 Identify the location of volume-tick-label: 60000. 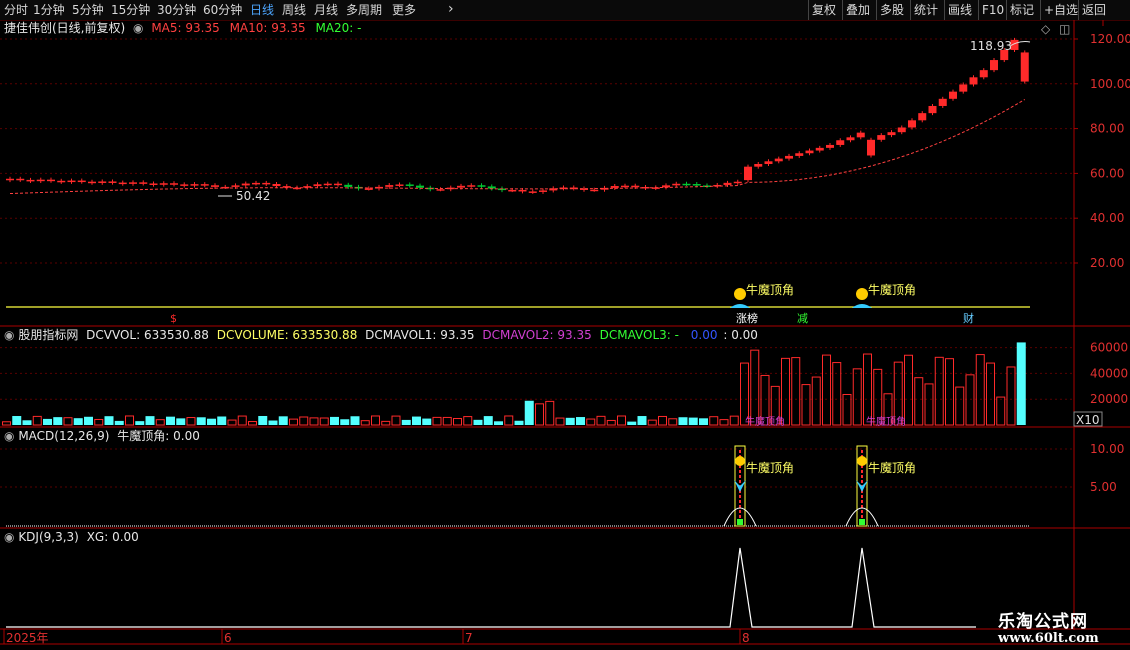
(1109, 348).